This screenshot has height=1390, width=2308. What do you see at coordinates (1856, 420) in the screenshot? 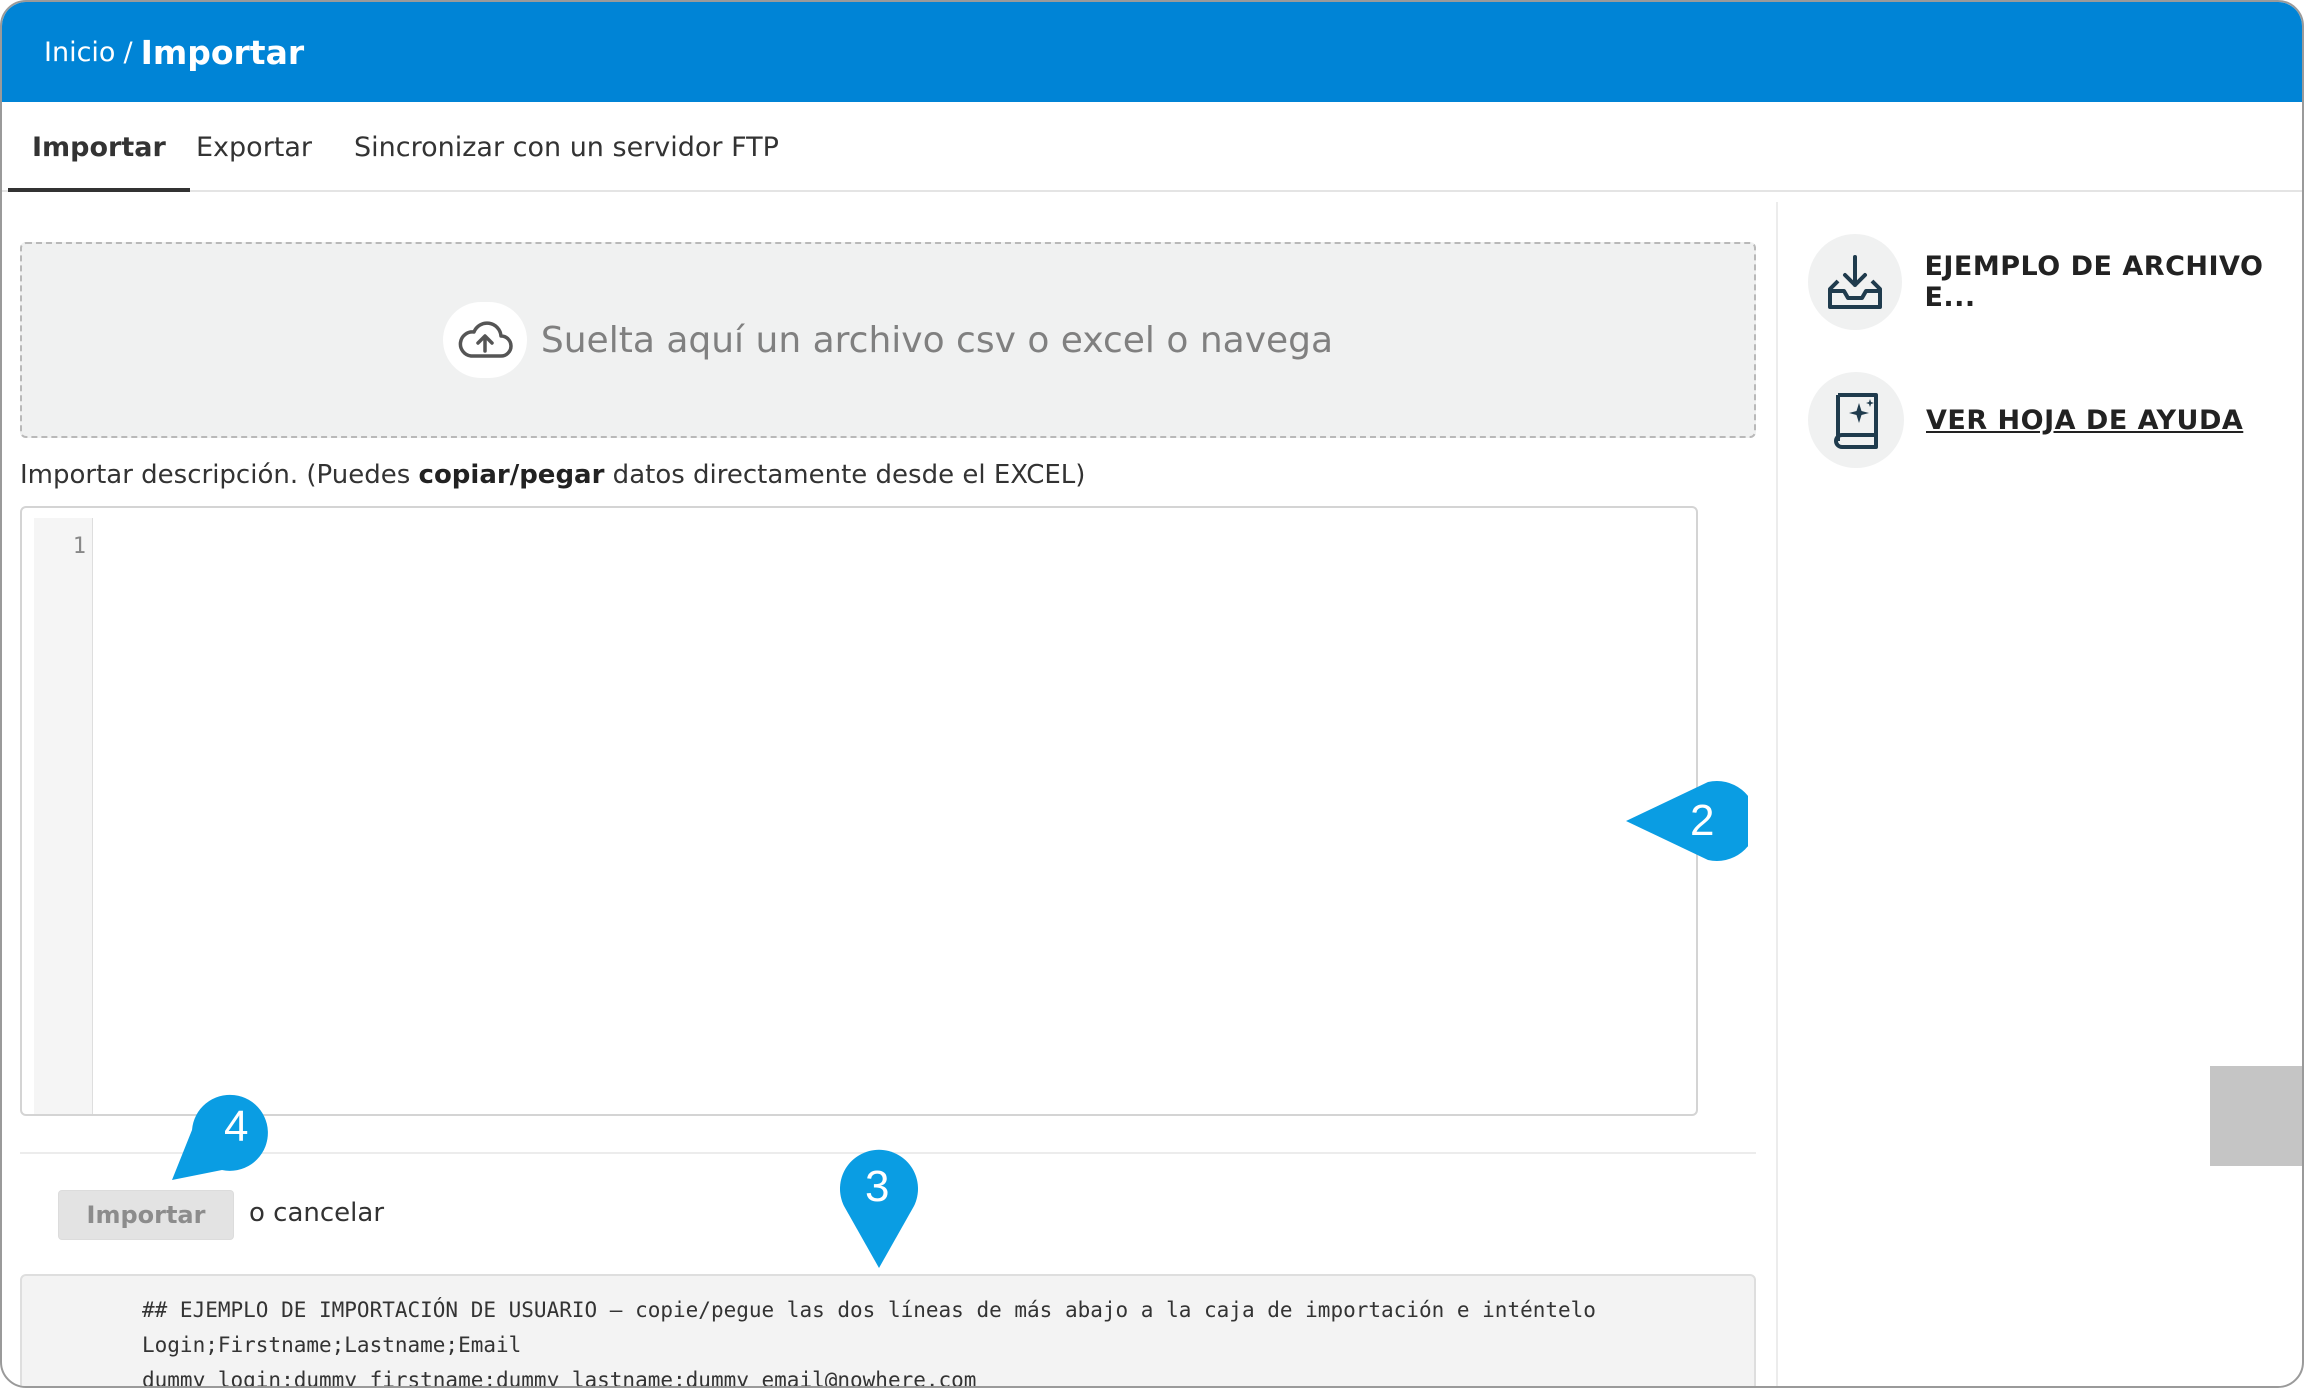
I see `help-book-icon` at bounding box center [1856, 420].